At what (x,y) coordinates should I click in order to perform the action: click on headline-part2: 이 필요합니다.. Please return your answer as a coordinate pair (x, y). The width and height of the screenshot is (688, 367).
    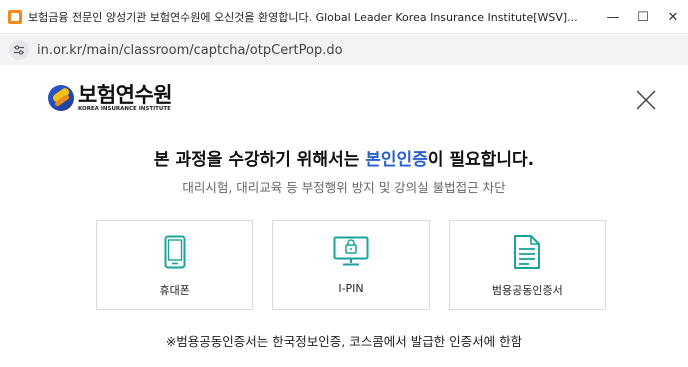
    Looking at the image, I should click on (481, 160).